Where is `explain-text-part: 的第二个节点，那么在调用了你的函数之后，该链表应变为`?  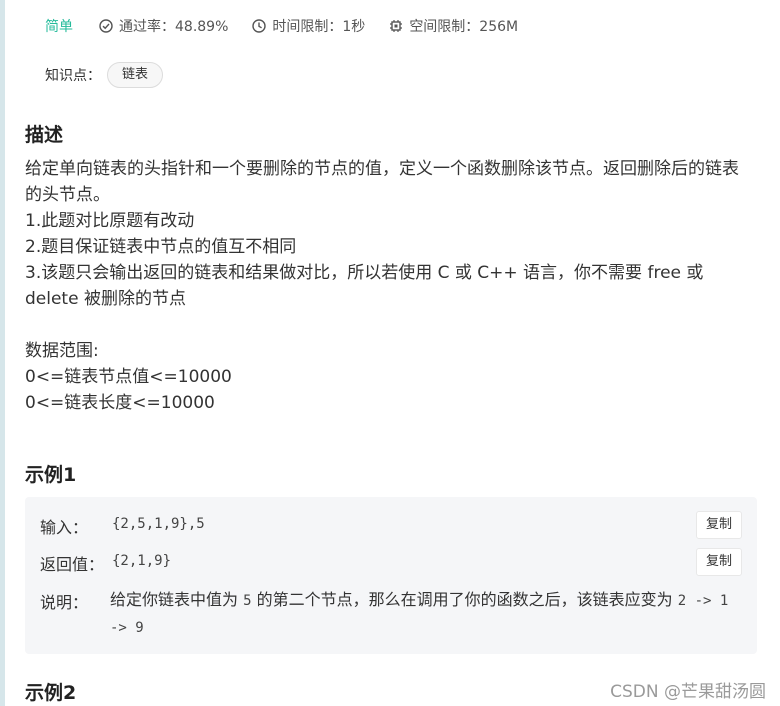
explain-text-part: 的第二个节点，那么在调用了你的函数之后，该链表应变为 is located at coordinates (464, 599).